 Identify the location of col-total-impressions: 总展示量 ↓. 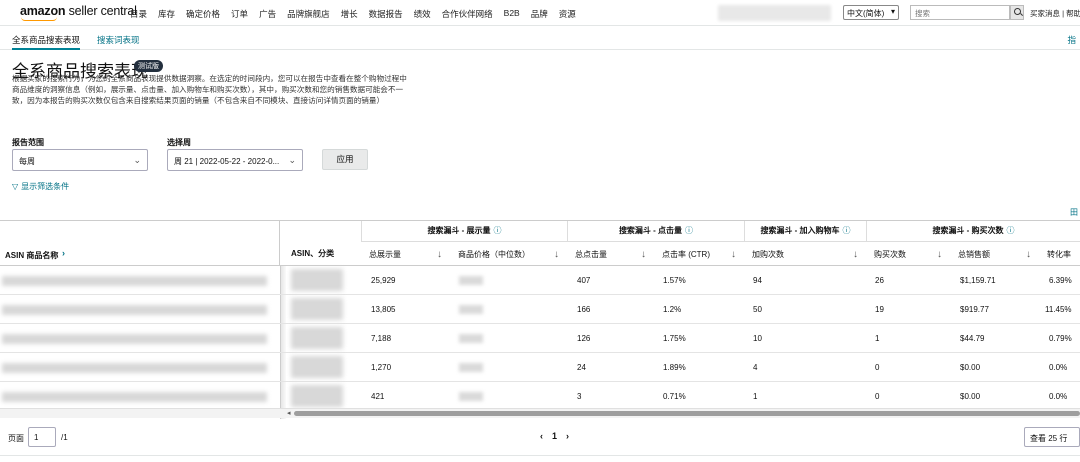
(405, 253).